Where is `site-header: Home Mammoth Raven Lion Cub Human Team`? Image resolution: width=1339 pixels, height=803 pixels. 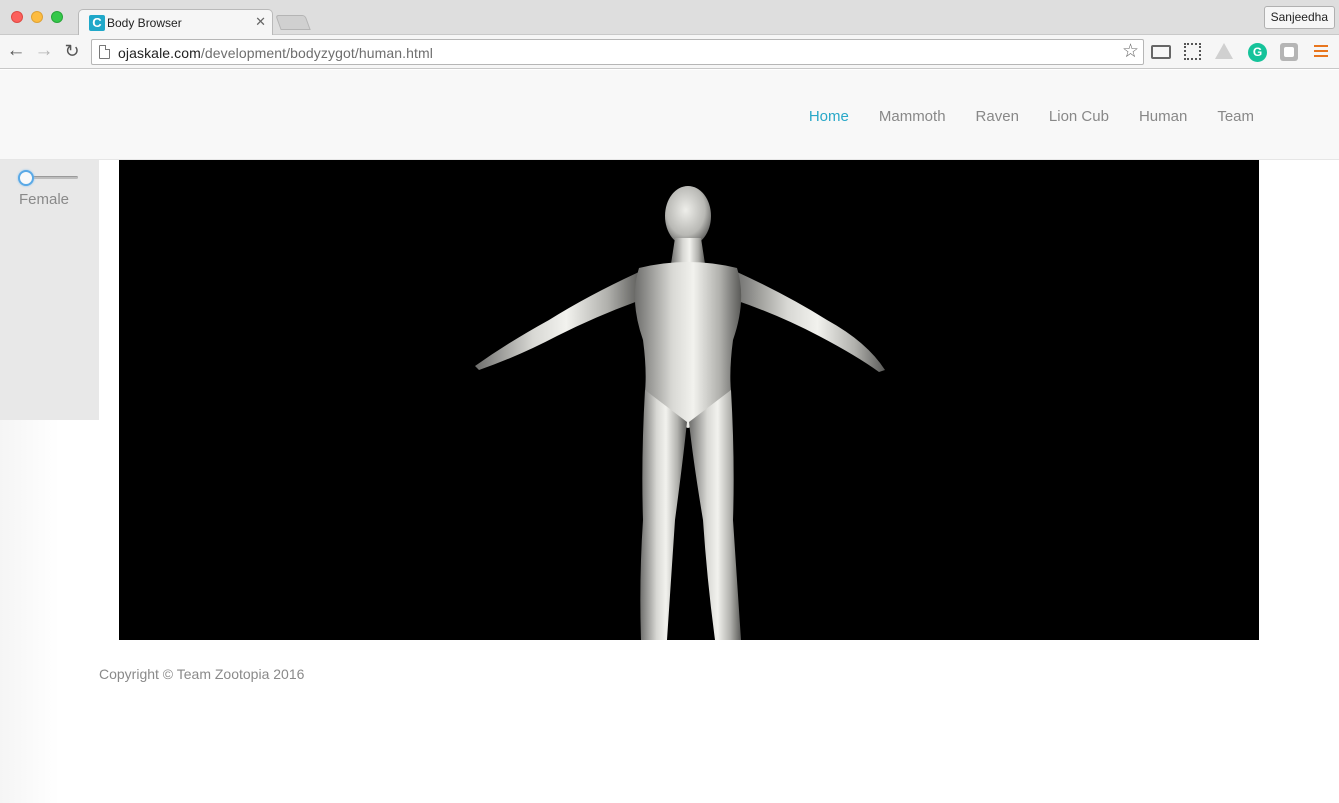 site-header: Home Mammoth Raven Lion Cub Human Team is located at coordinates (669, 115).